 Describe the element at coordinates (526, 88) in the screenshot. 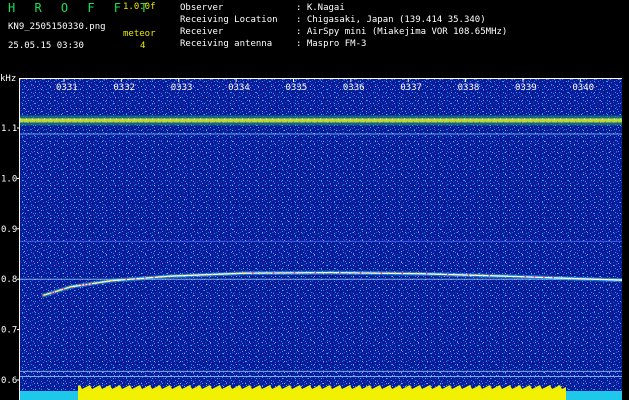

I see `time-label: 0339` at that location.